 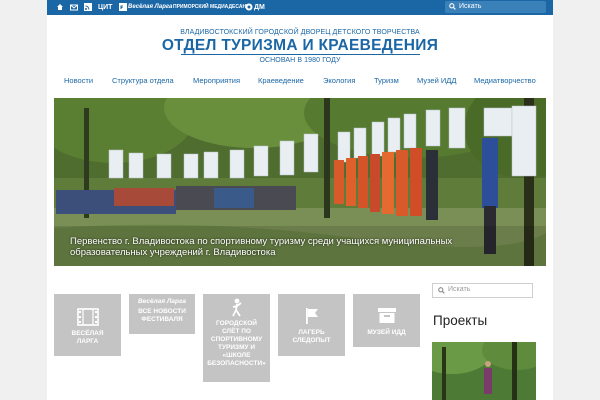 What do you see at coordinates (87, 317) in the screenshot?
I see `film-icon` at bounding box center [87, 317].